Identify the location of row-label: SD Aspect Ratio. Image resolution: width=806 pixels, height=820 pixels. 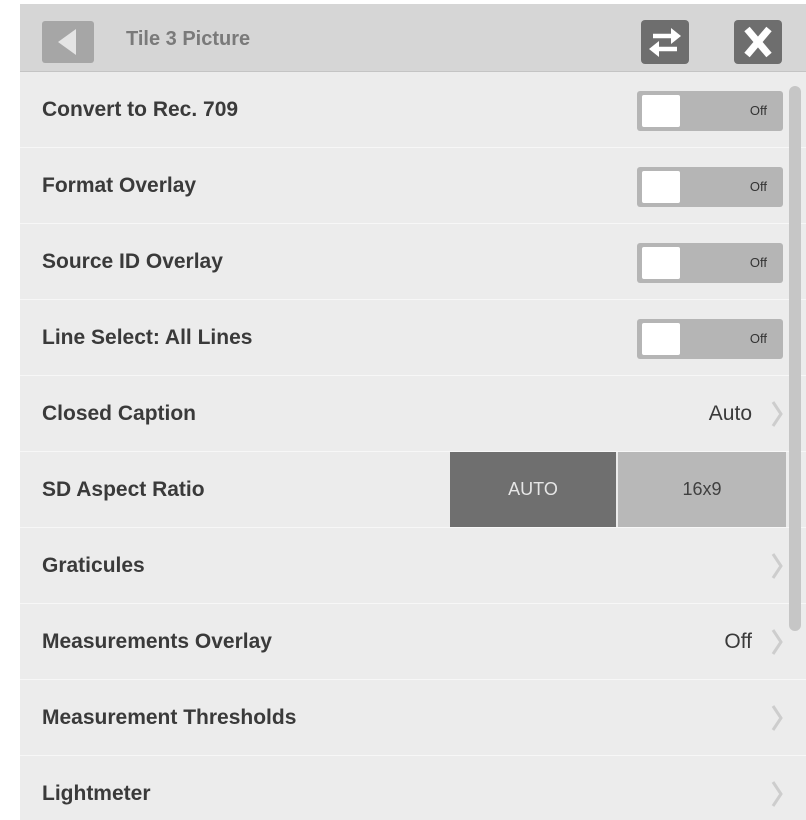
(123, 489).